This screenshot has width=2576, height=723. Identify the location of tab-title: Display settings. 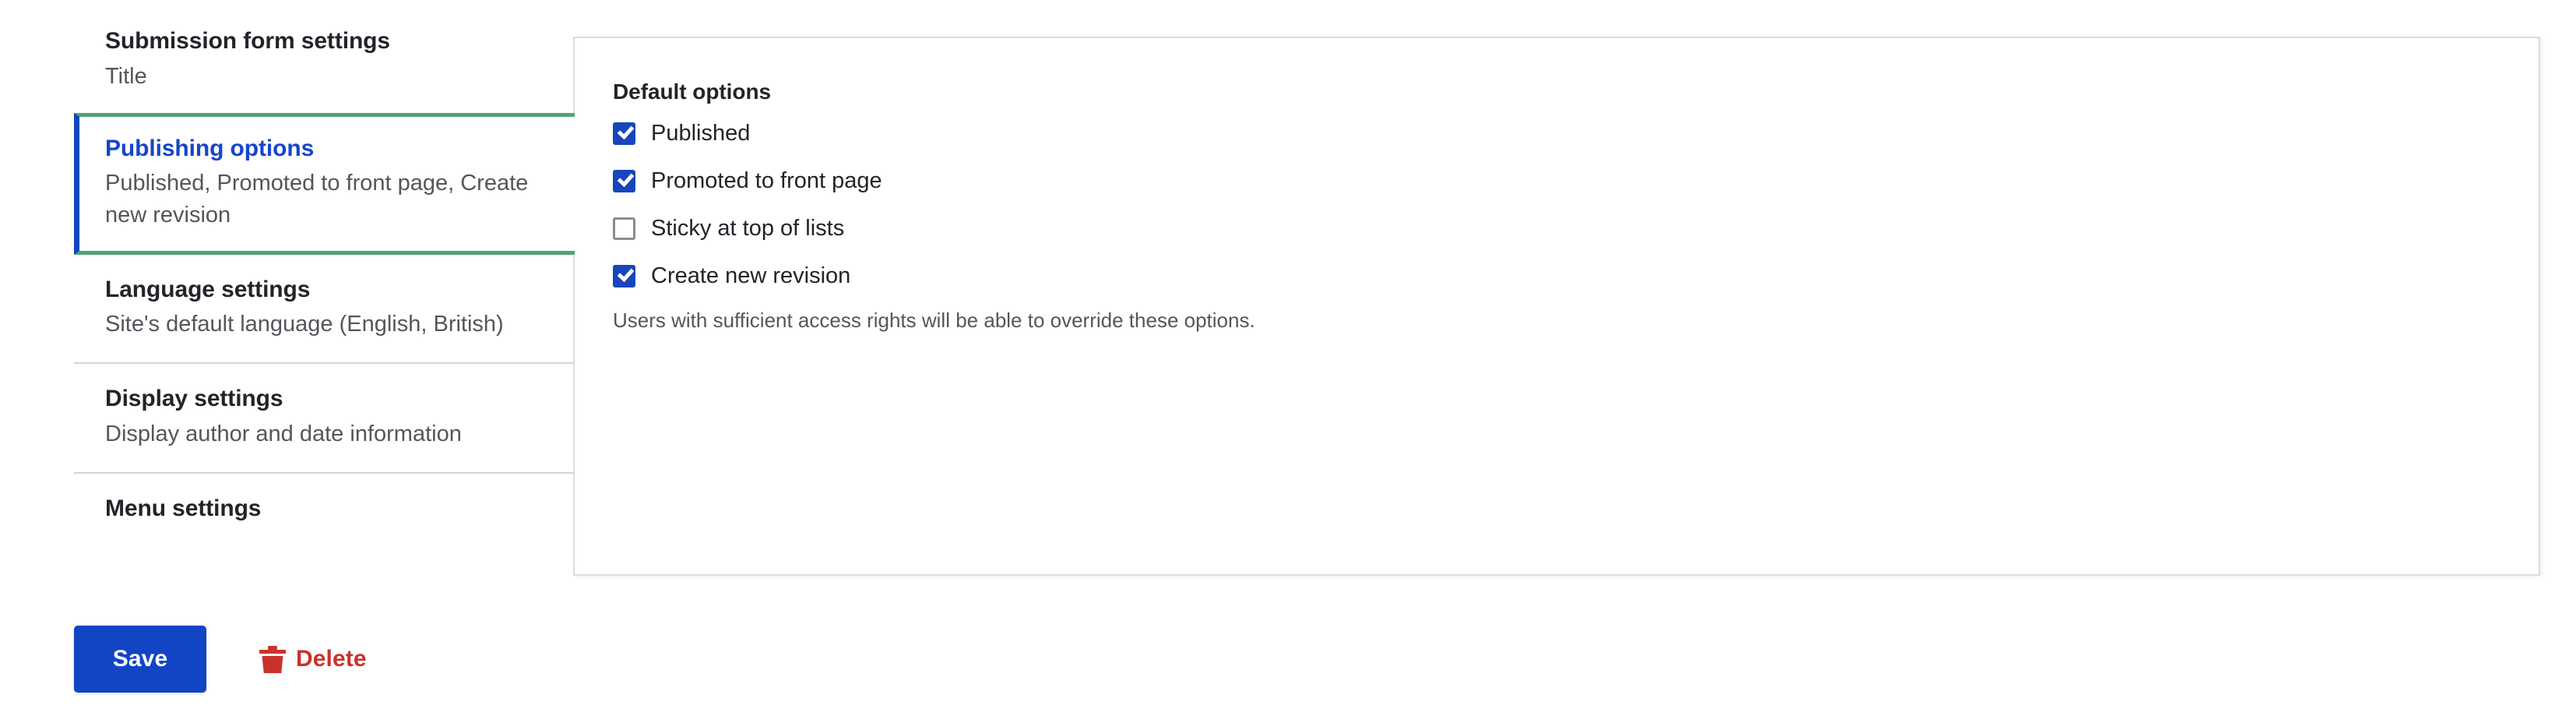
(194, 399).